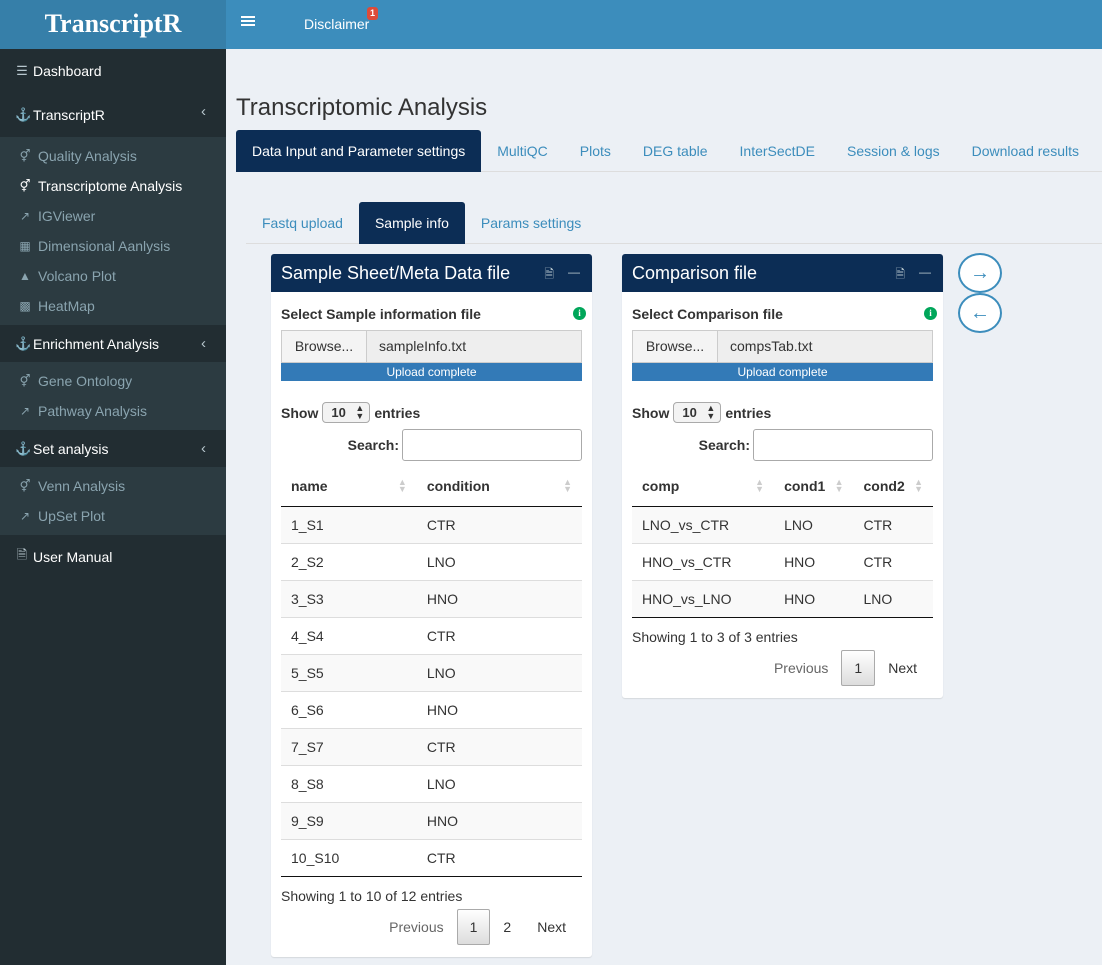 The image size is (1102, 965). Describe the element at coordinates (522, 151) in the screenshot. I see `tab-multiqc: MultiQC` at that location.